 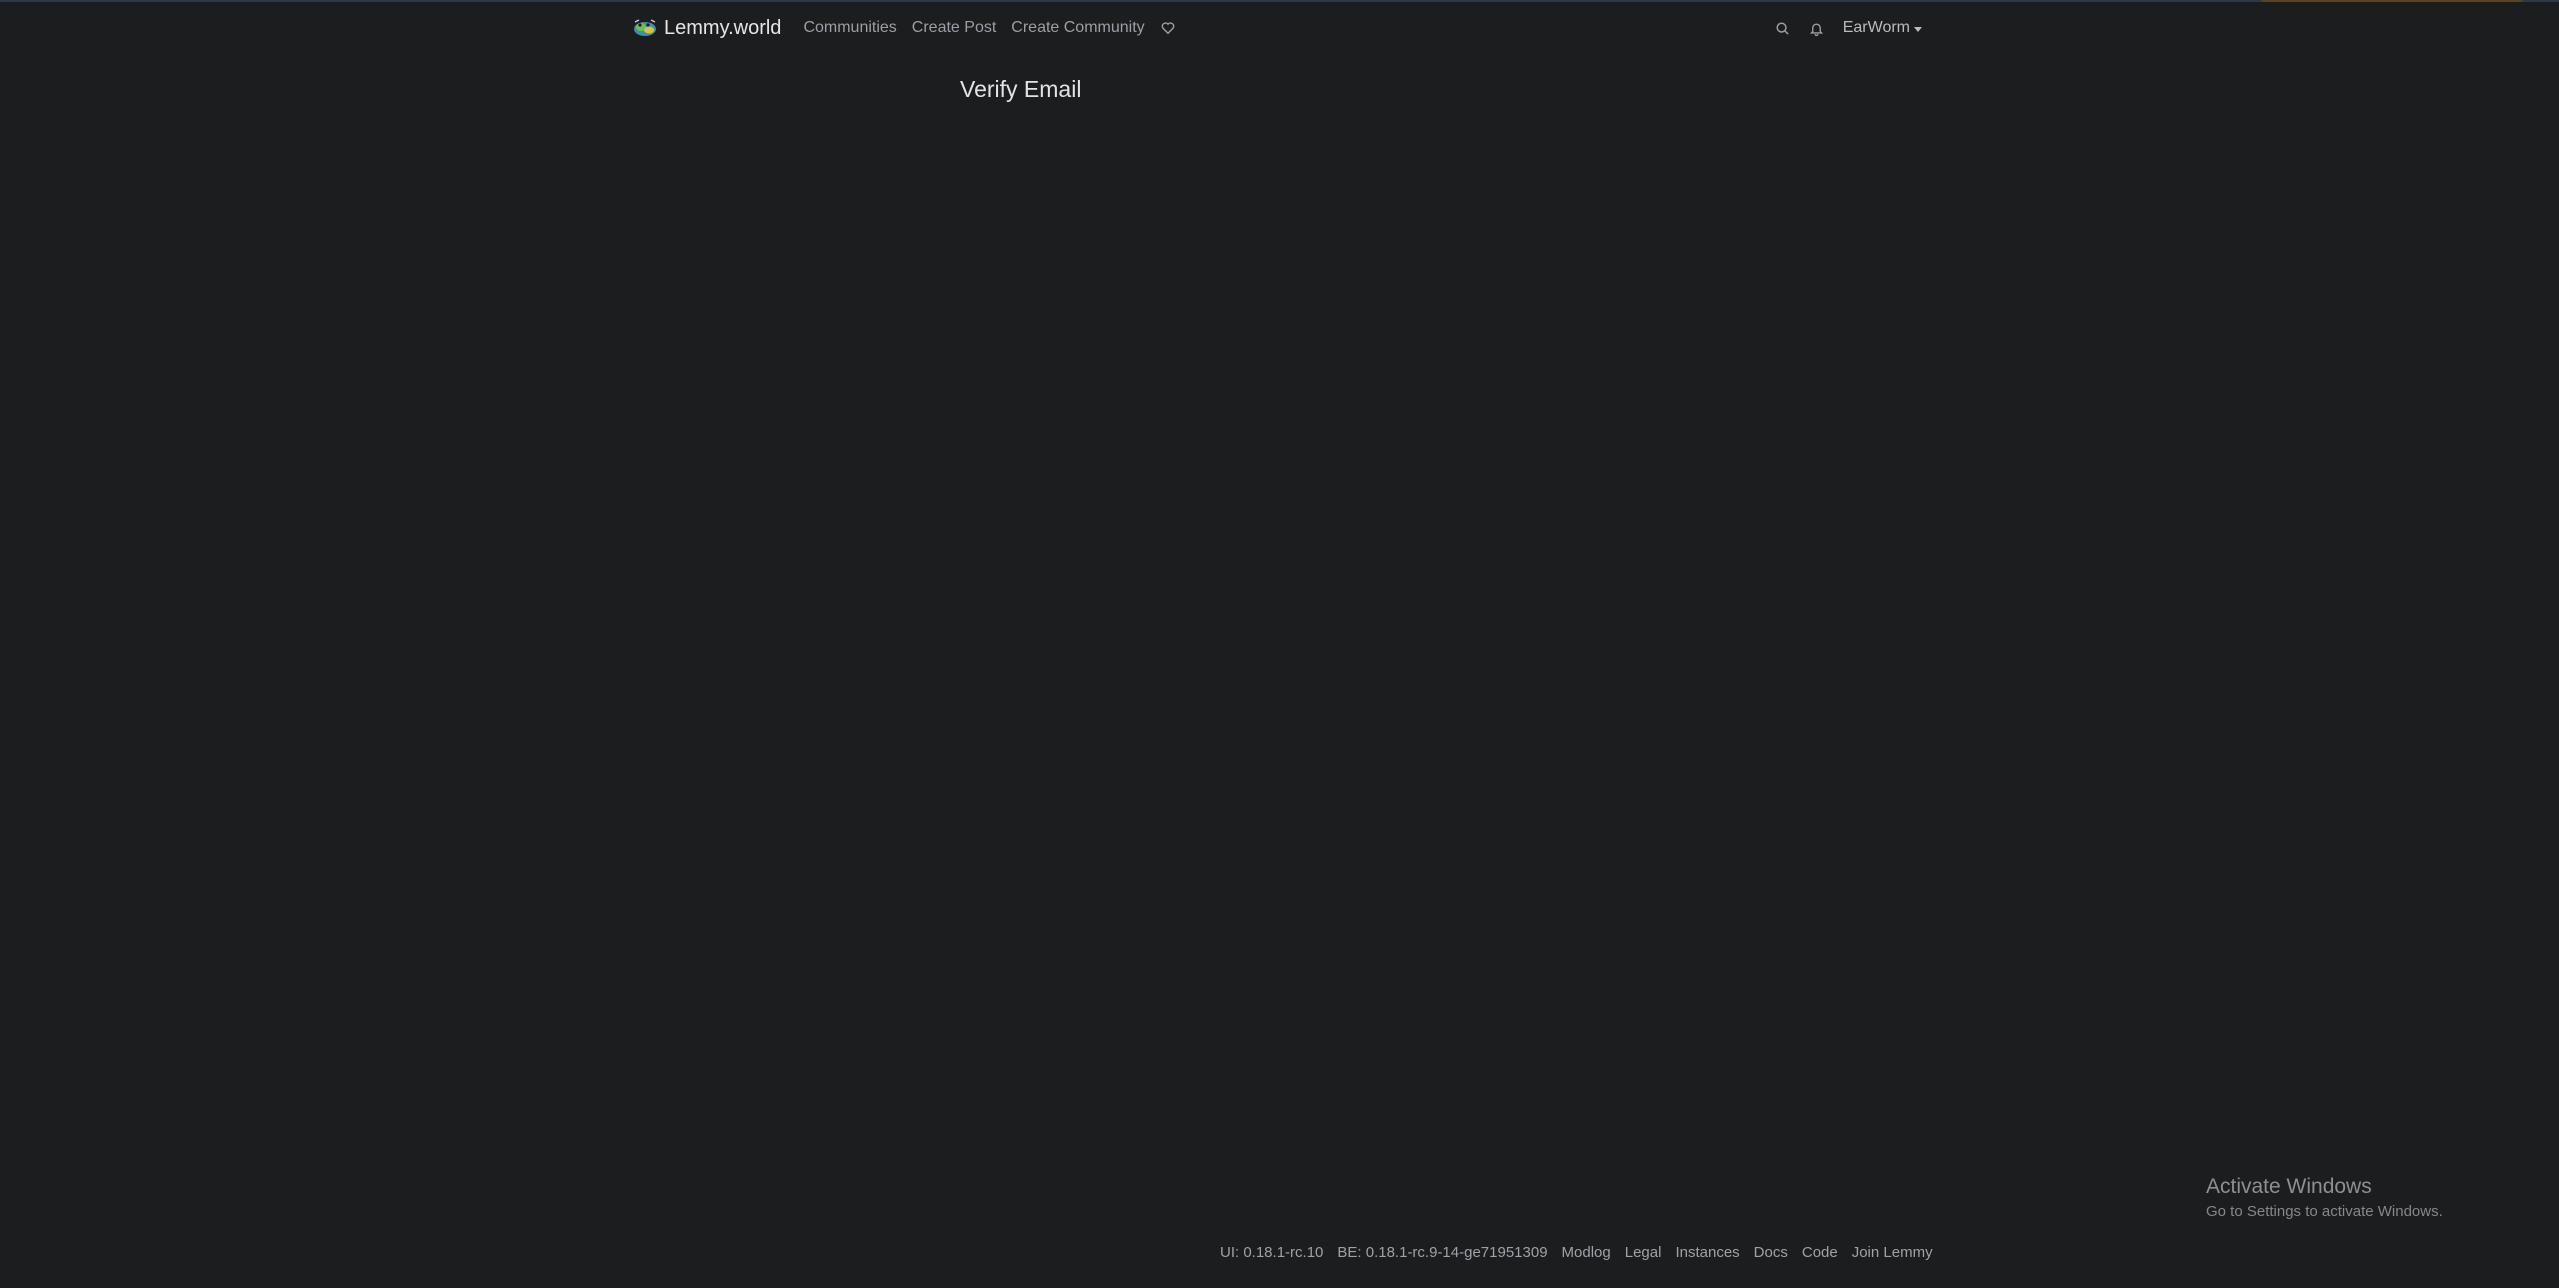 What do you see at coordinates (1643, 1252) in the screenshot?
I see `footer-link-legal: Legal` at bounding box center [1643, 1252].